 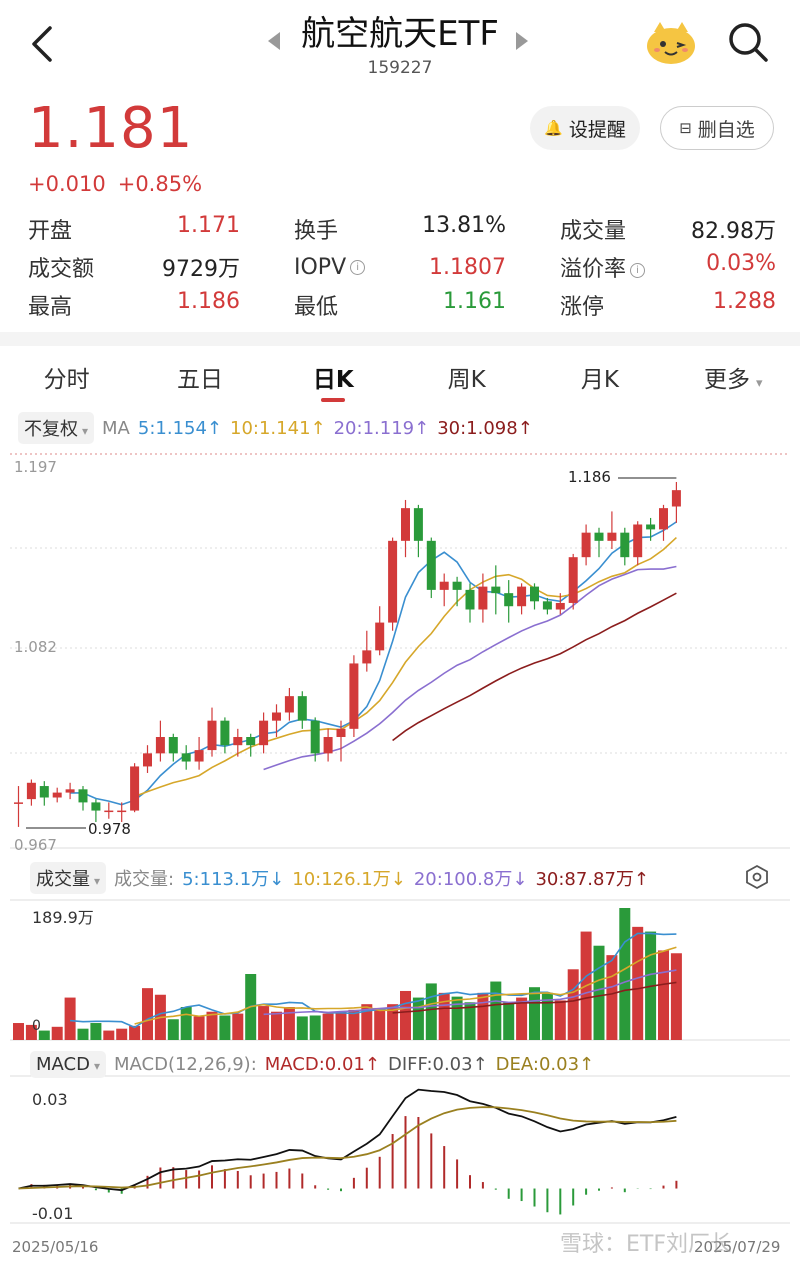 I want to click on stat-value: 1.171, so click(x=208, y=225).